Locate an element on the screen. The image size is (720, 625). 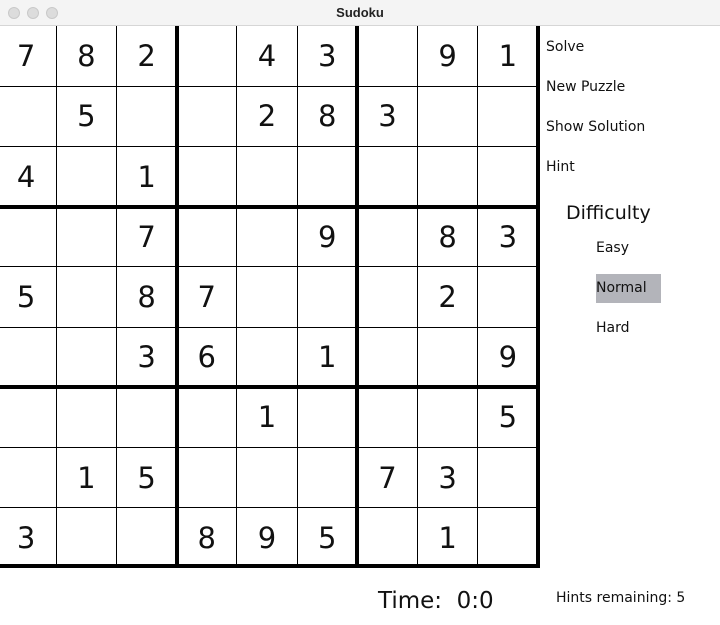
hints-remaining-label: Hints remaining: is located at coordinates (614, 598).